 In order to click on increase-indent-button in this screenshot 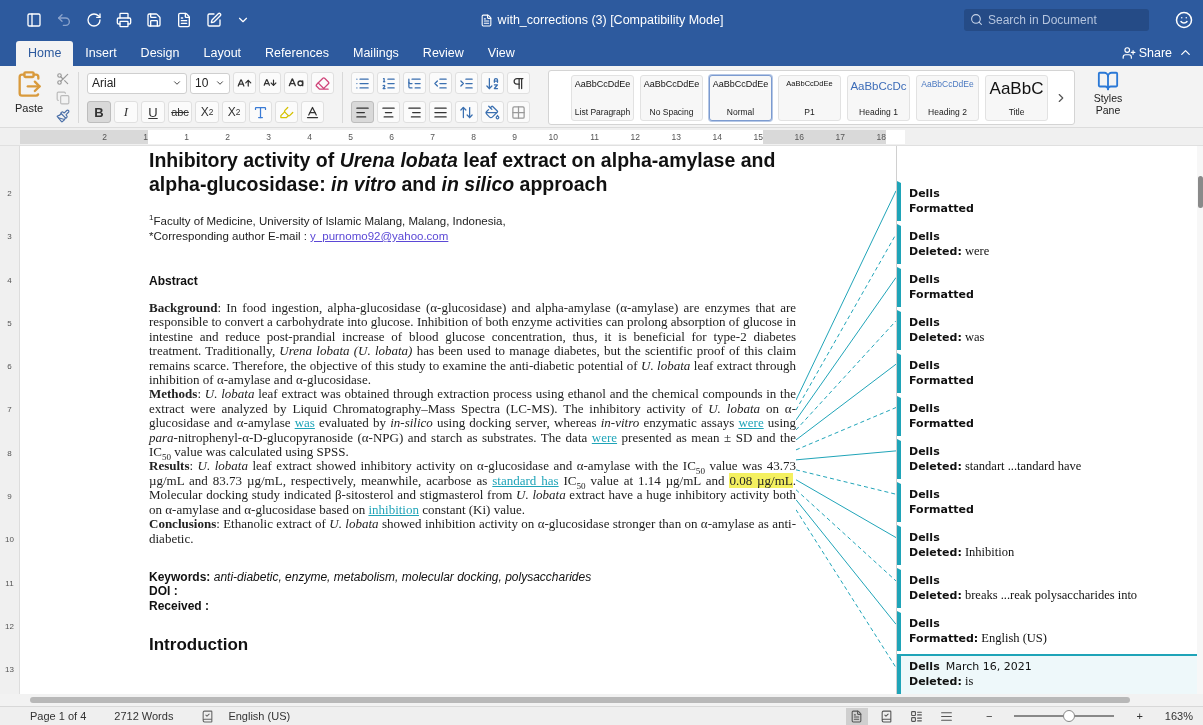, I will do `click(466, 83)`.